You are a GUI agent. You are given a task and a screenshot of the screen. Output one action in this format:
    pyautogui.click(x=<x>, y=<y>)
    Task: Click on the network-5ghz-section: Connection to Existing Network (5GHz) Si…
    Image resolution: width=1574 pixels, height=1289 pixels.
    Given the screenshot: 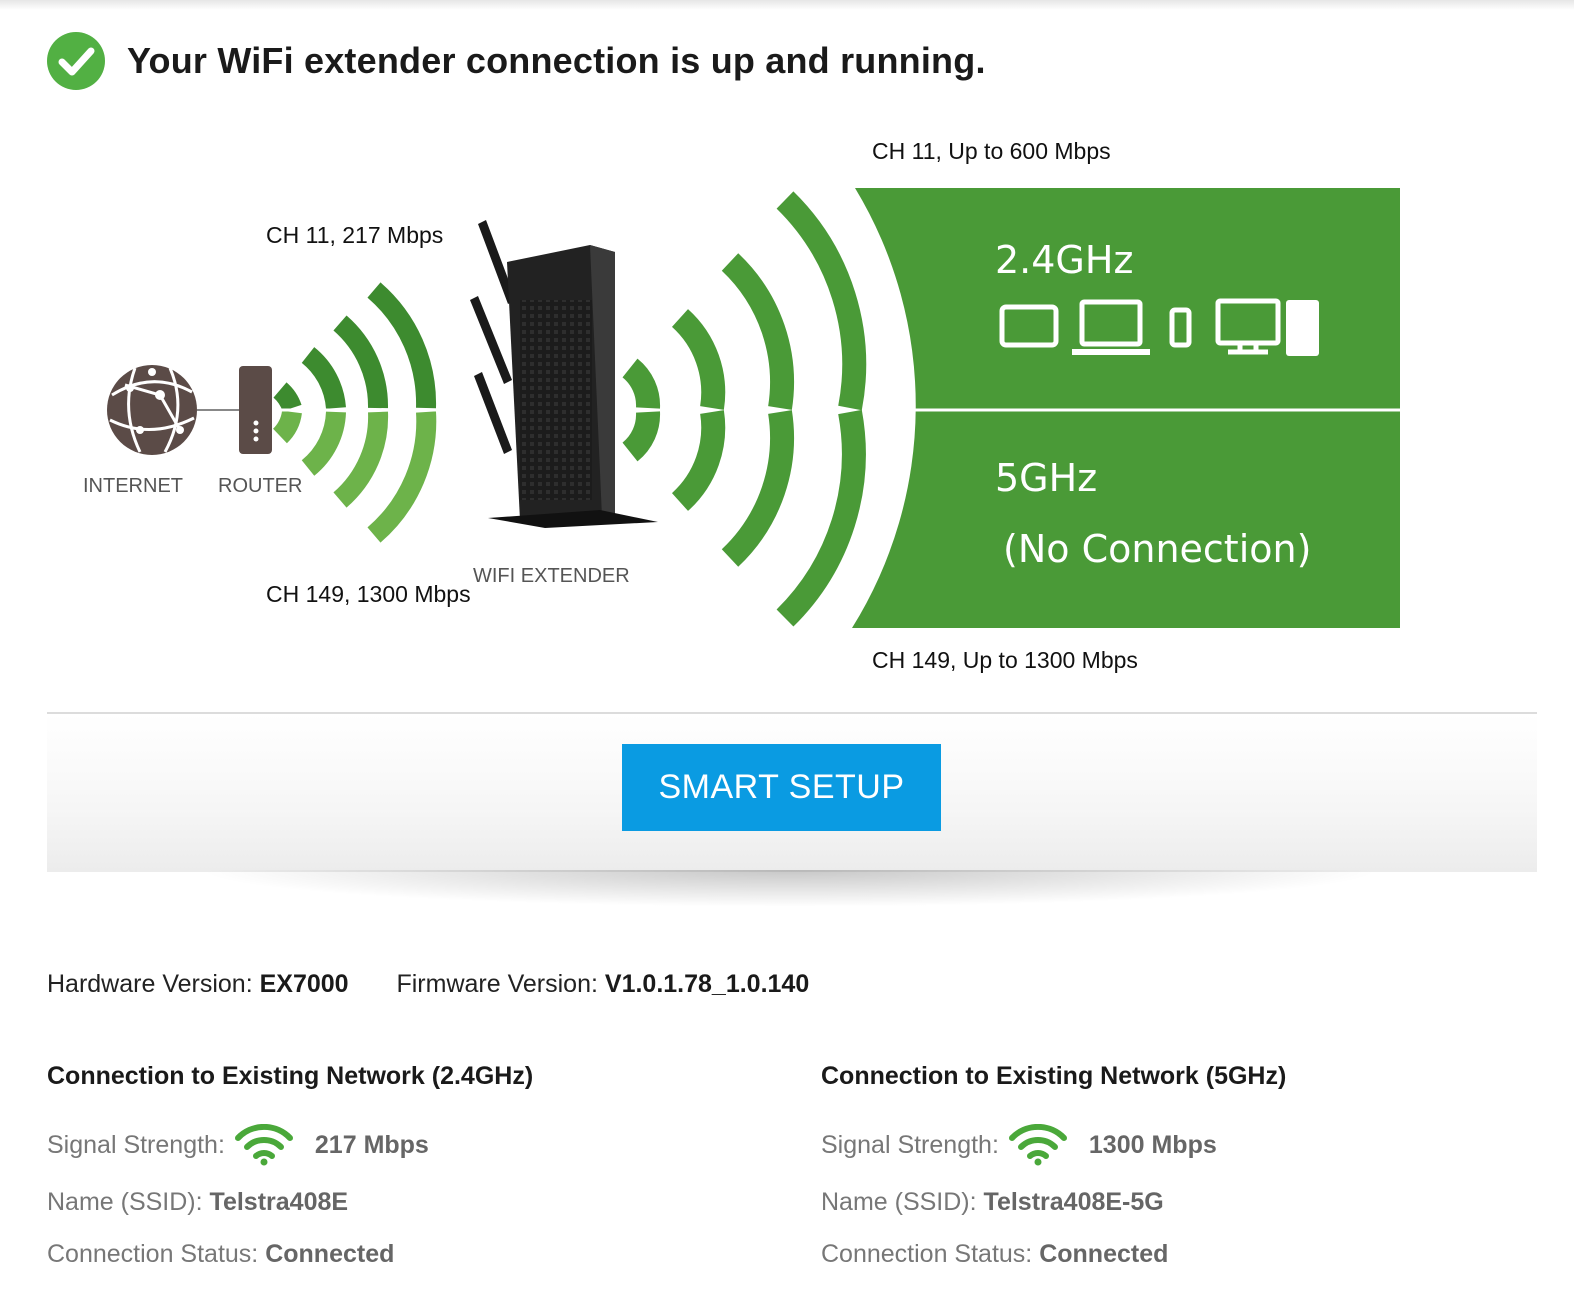 What is the action you would take?
    pyautogui.click(x=1171, y=1165)
    